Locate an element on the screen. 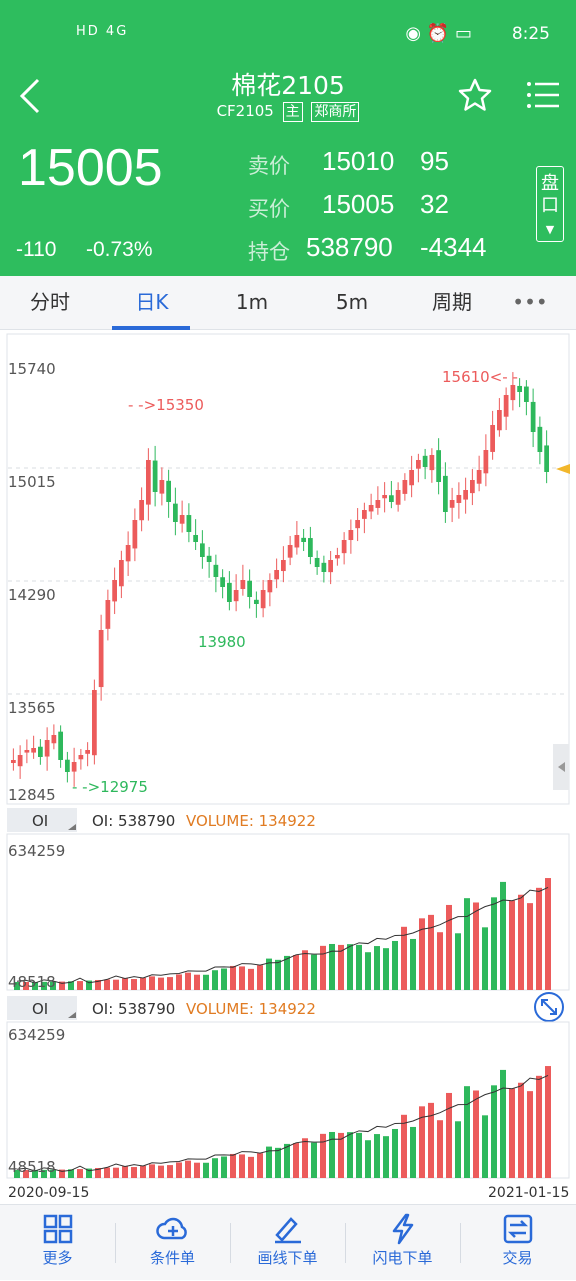 Image resolution: width=576 pixels, height=1281 pixels. open-interest-change: -4344 is located at coordinates (453, 247).